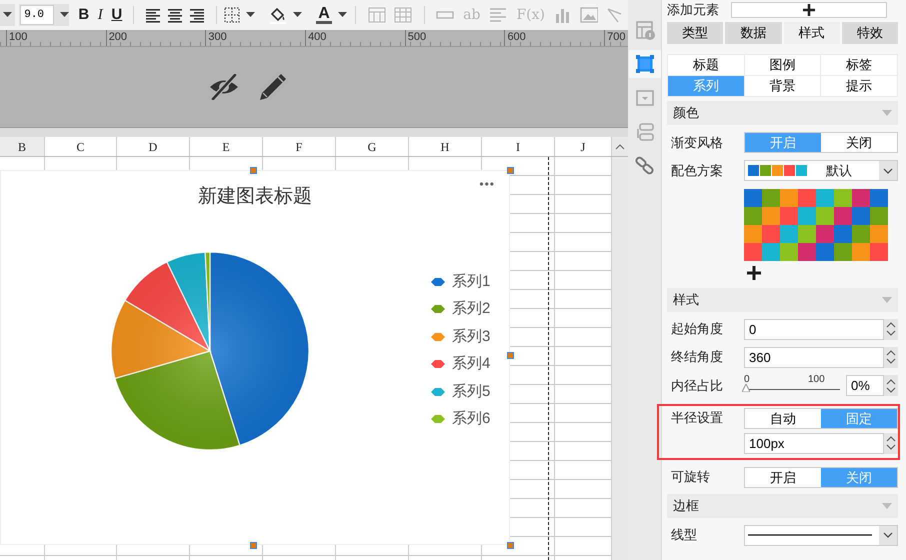 This screenshot has width=906, height=560. Describe the element at coordinates (278, 15) in the screenshot. I see `paint-bucket-icon` at that location.